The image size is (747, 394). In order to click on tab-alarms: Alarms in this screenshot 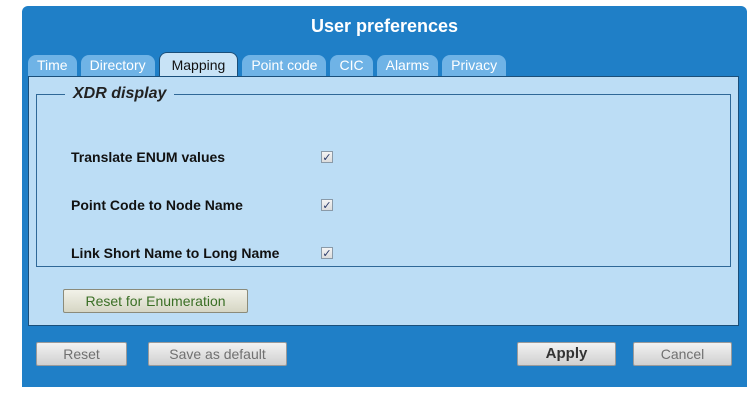, I will do `click(407, 65)`.